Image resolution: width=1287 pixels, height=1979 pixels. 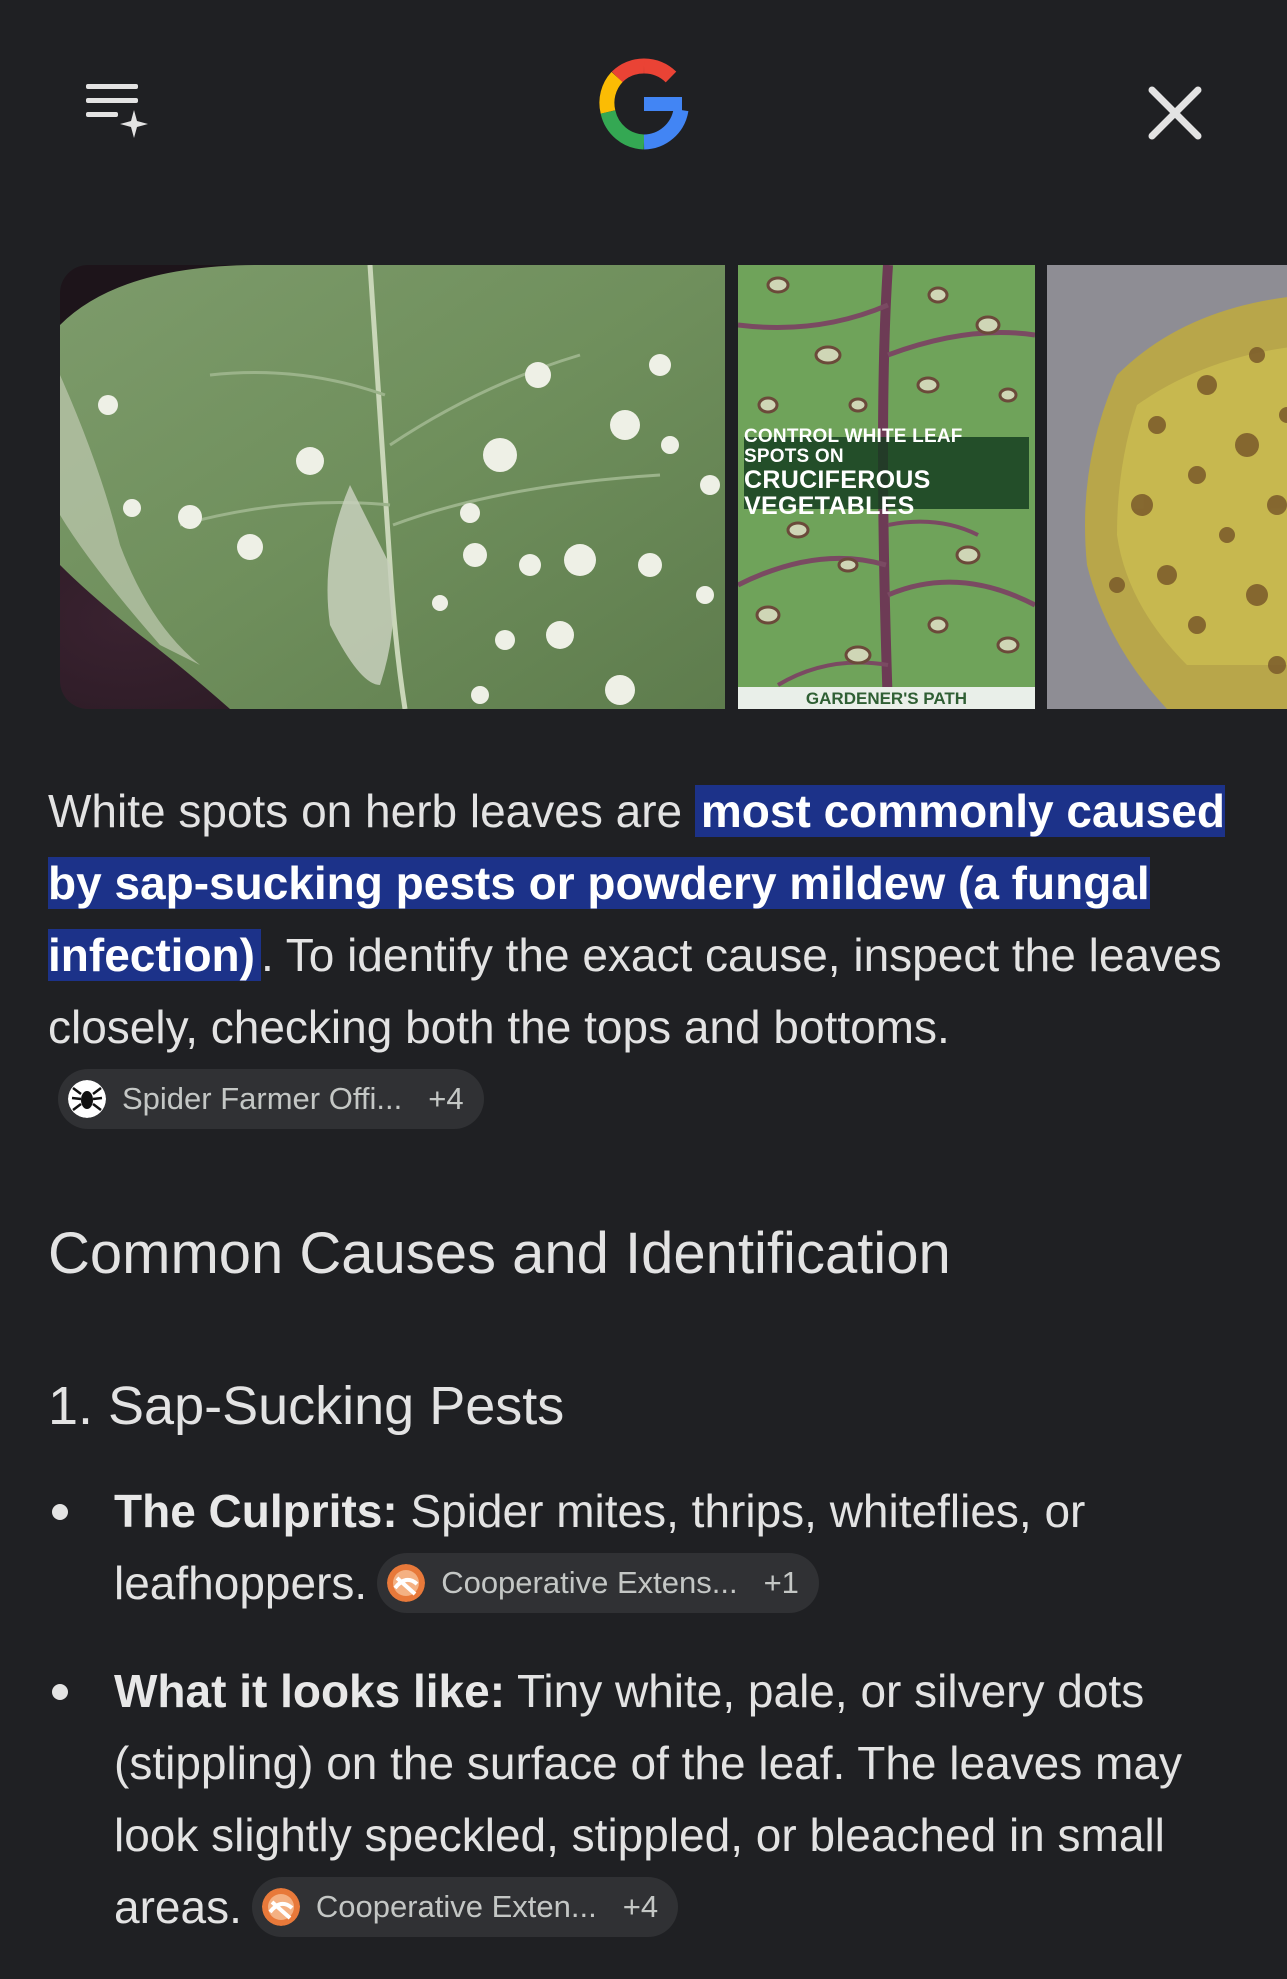 What do you see at coordinates (1167, 487) in the screenshot?
I see `yellow-leaf-brown-spots-image` at bounding box center [1167, 487].